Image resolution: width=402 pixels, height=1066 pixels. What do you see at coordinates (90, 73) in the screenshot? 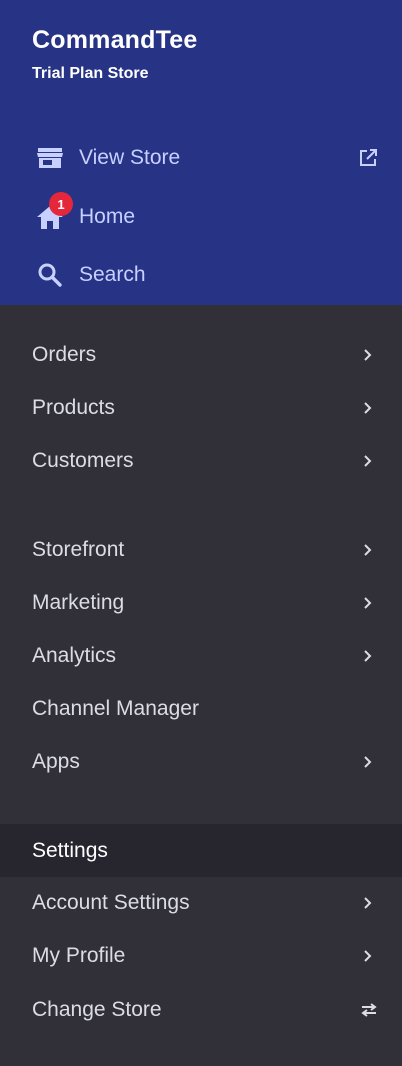
I see `store-plan: Trial Plan Store` at bounding box center [90, 73].